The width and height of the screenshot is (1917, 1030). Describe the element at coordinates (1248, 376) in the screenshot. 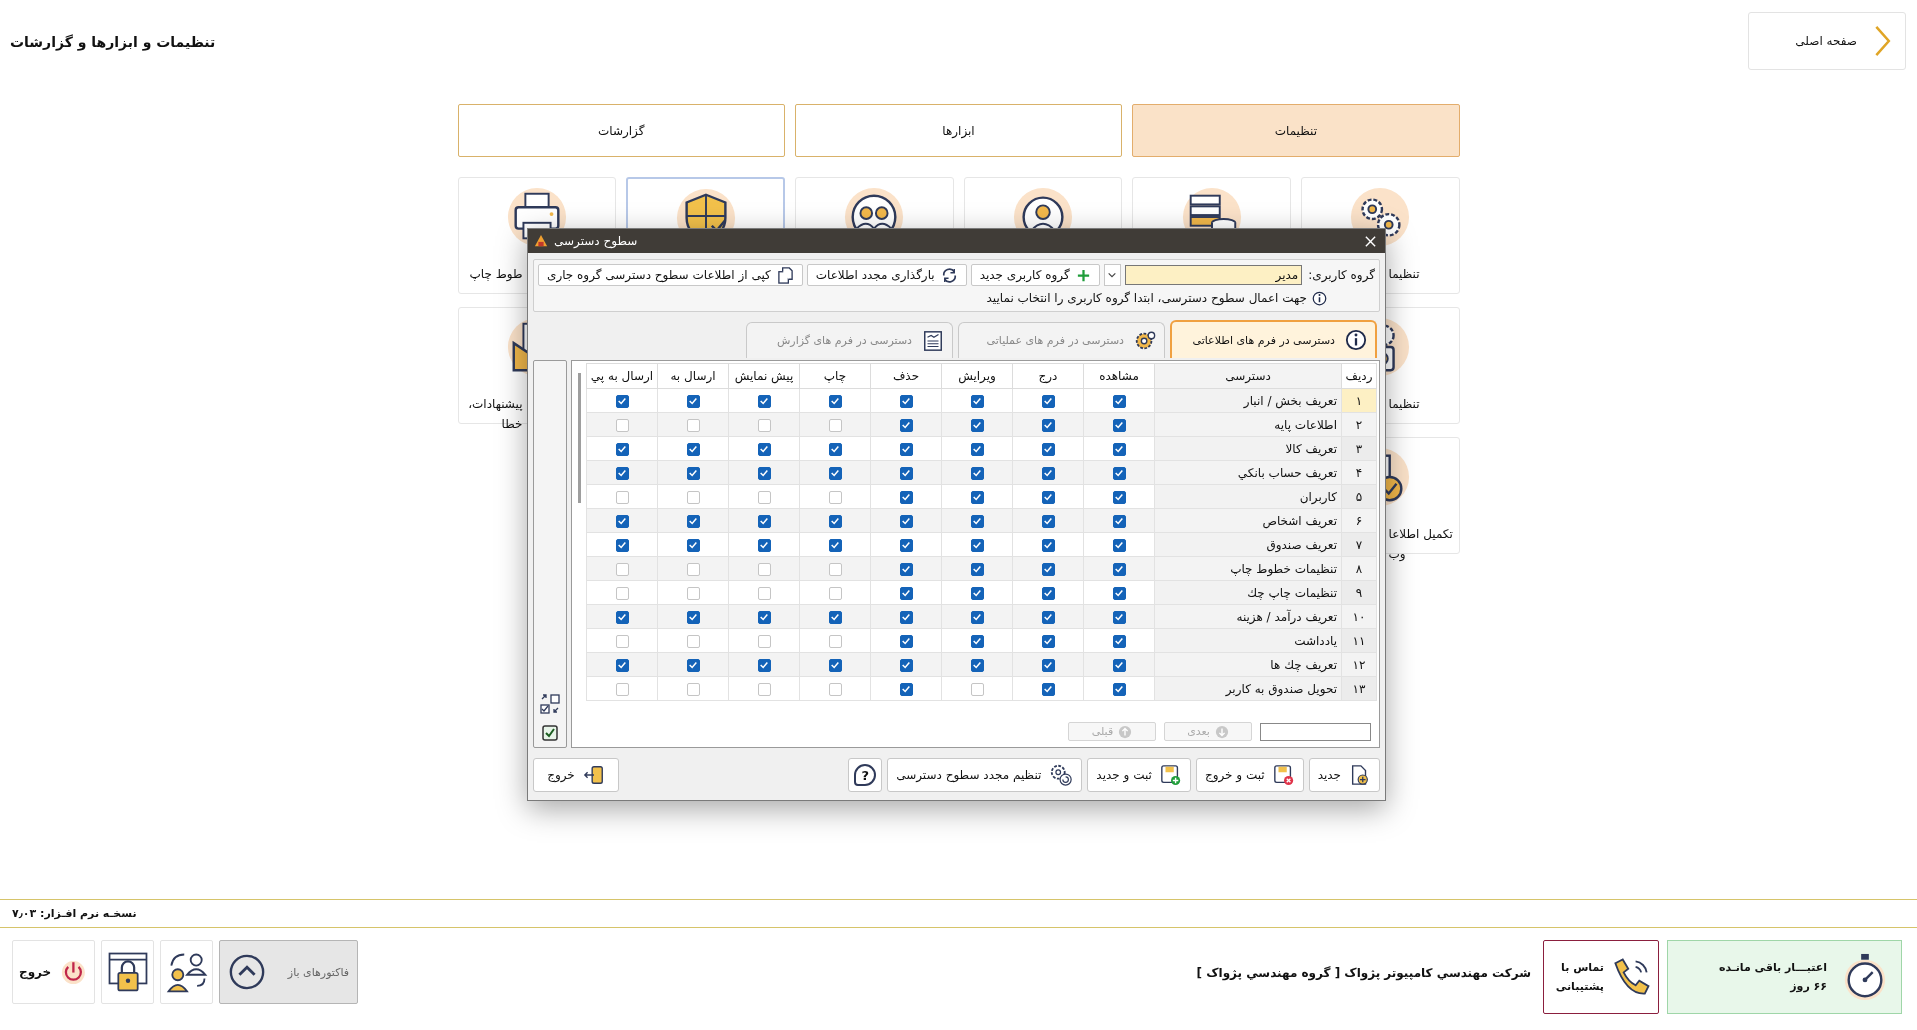

I see `column-header: دسترسی` at that location.